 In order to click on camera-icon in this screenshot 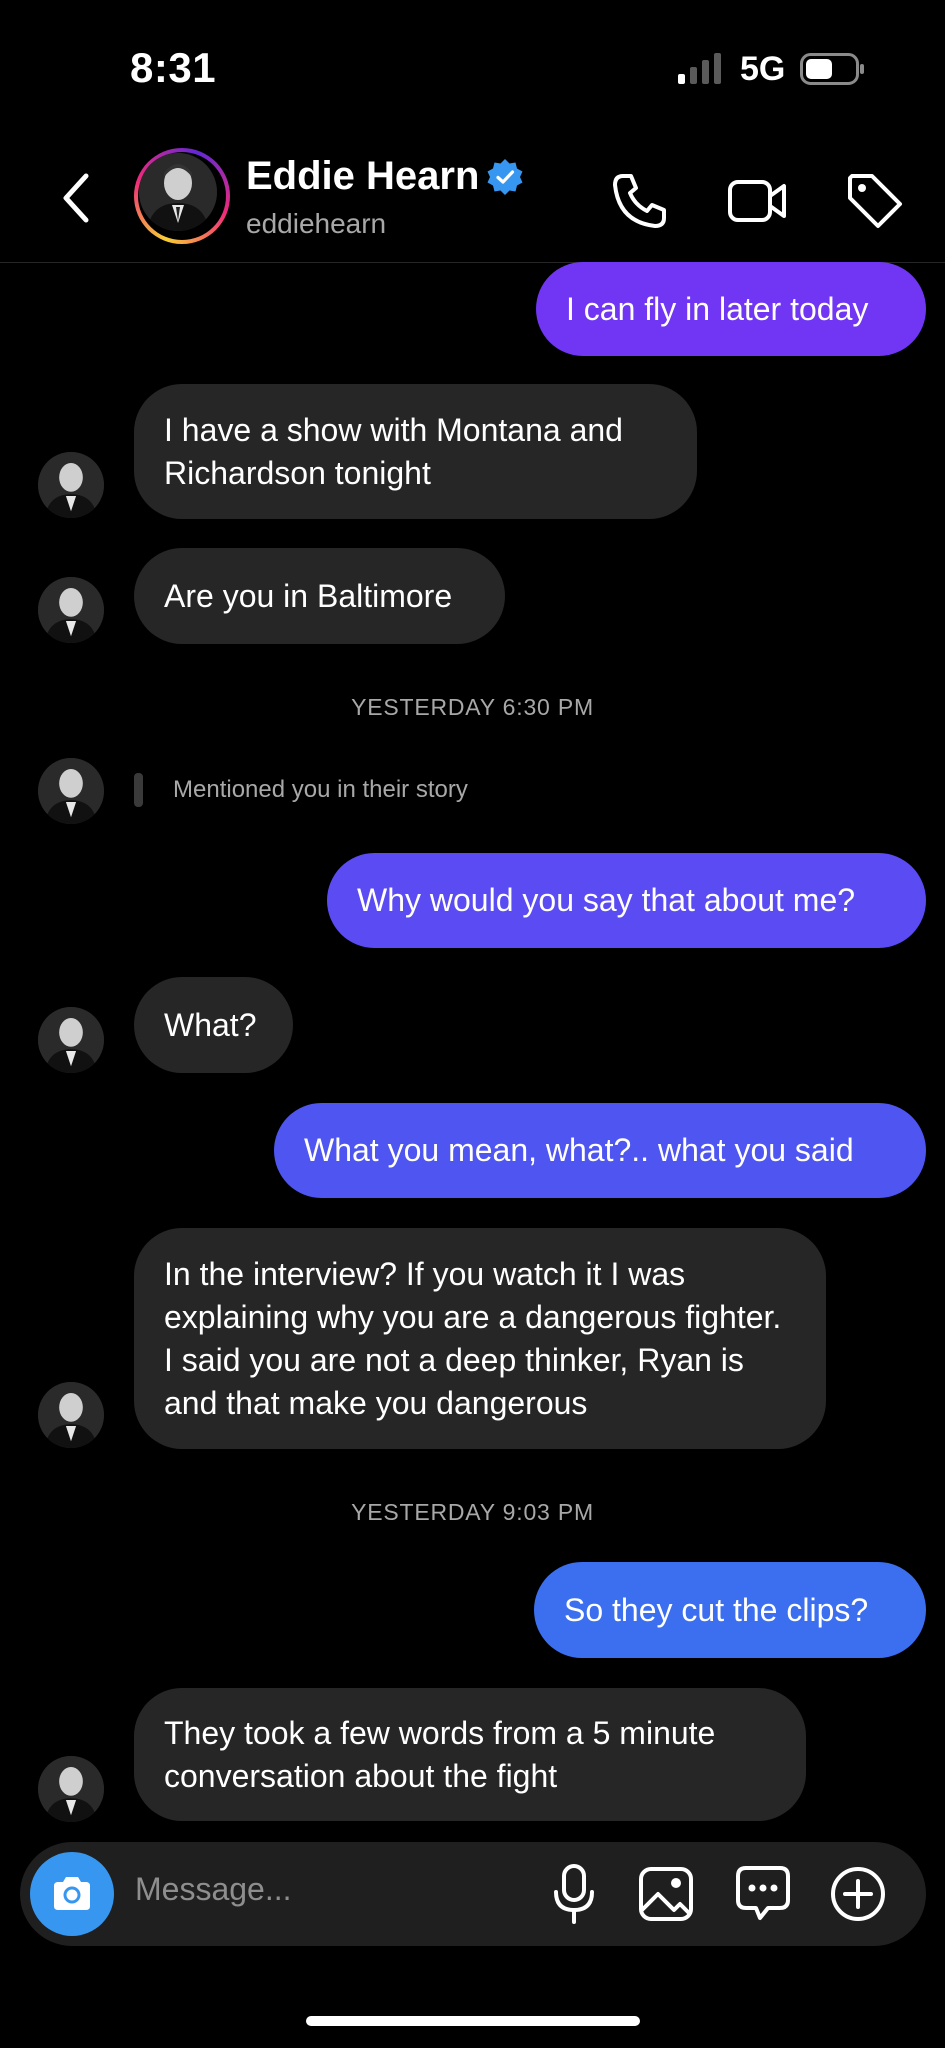, I will do `click(72, 1893)`.